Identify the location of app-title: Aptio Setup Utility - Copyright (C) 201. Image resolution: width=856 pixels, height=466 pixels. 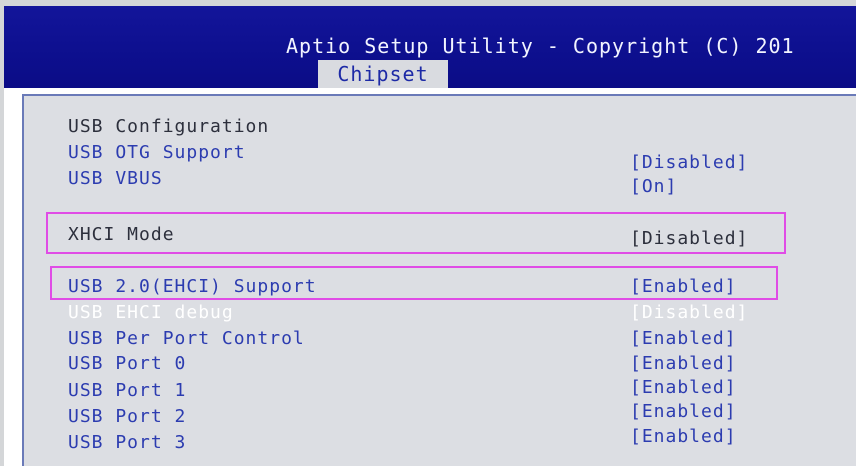
(540, 46).